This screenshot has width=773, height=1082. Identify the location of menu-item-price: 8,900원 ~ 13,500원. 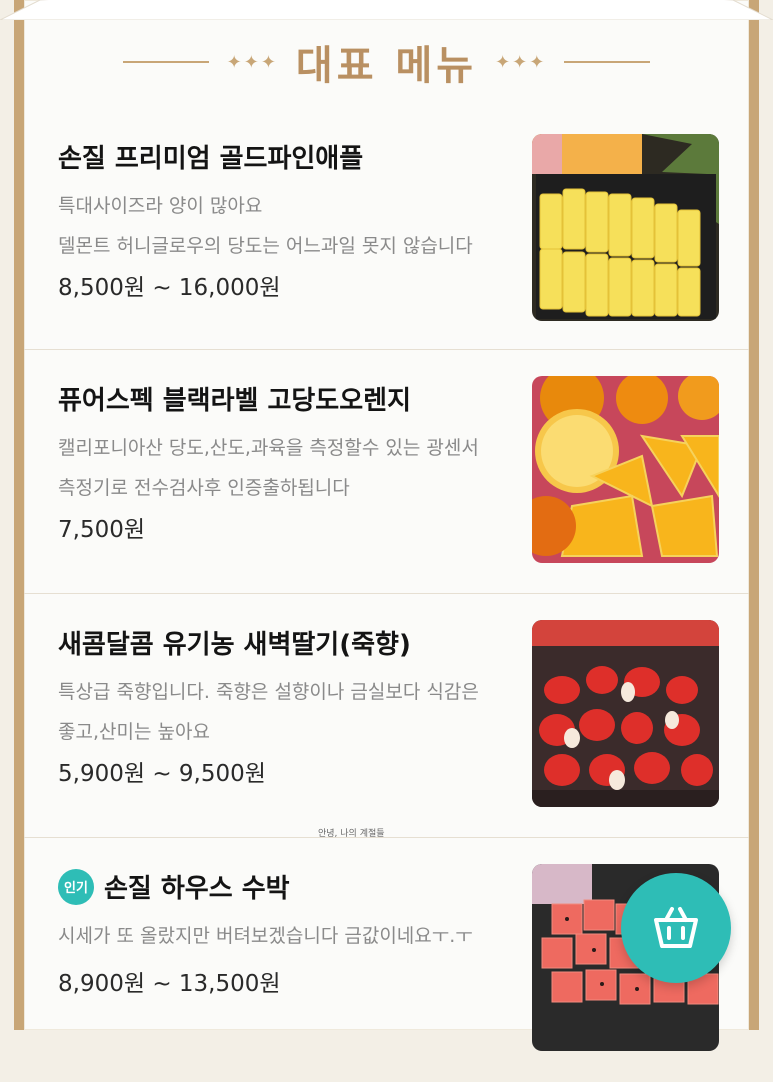
(169, 984).